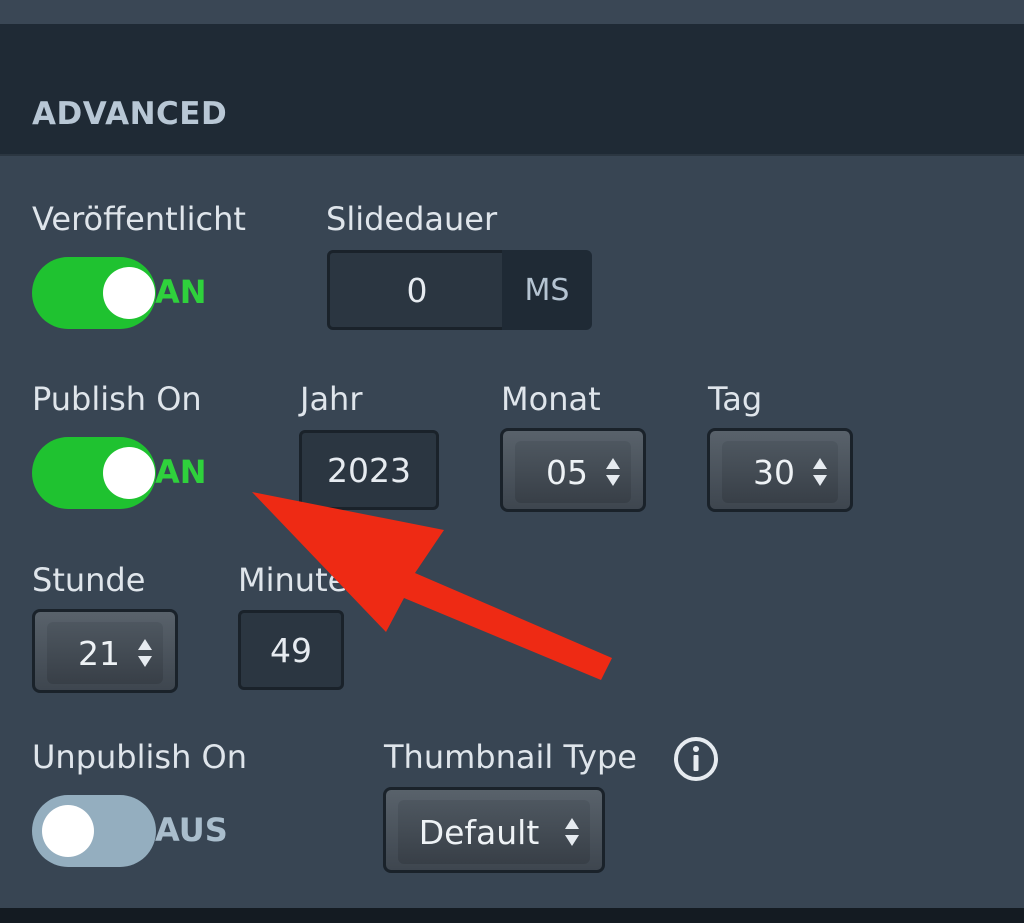 The image size is (1024, 923). I want to click on thumbnail-type-value: Default, so click(479, 832).